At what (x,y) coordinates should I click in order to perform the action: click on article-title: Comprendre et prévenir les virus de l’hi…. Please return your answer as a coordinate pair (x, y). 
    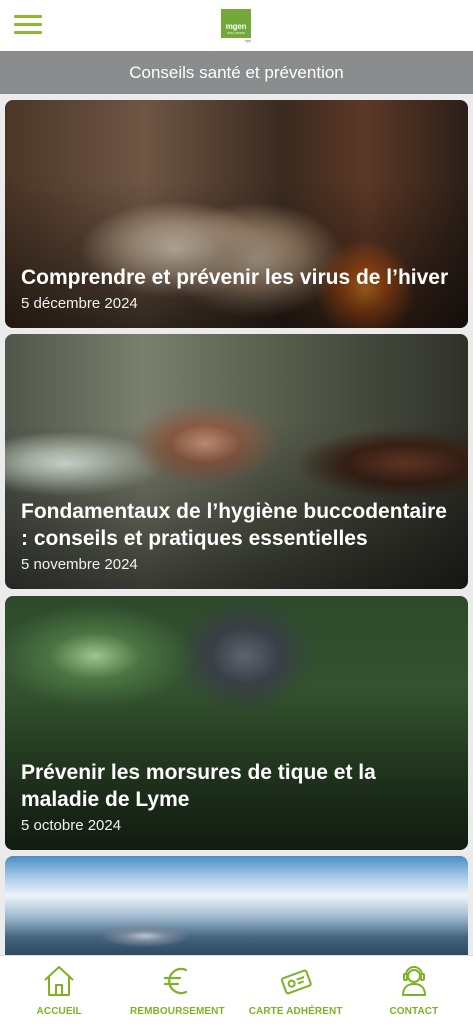
    Looking at the image, I should click on (235, 277).